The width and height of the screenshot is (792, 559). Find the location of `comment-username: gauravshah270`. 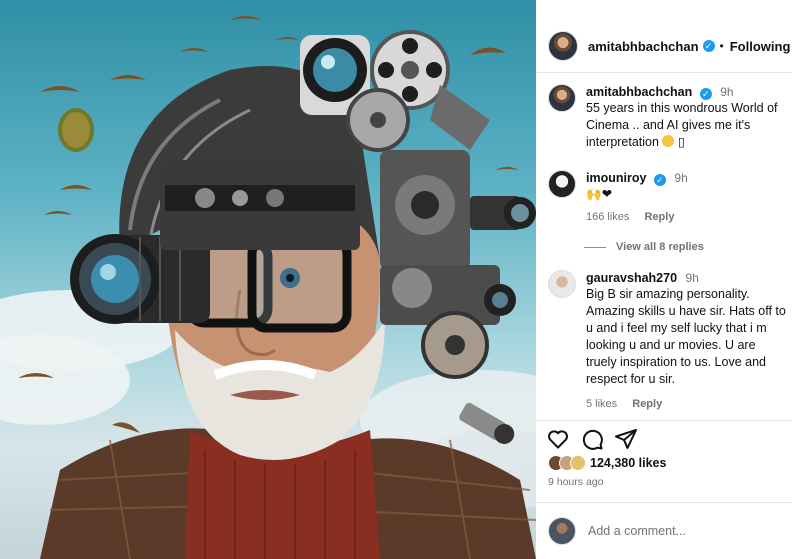

comment-username: gauravshah270 is located at coordinates (631, 278).